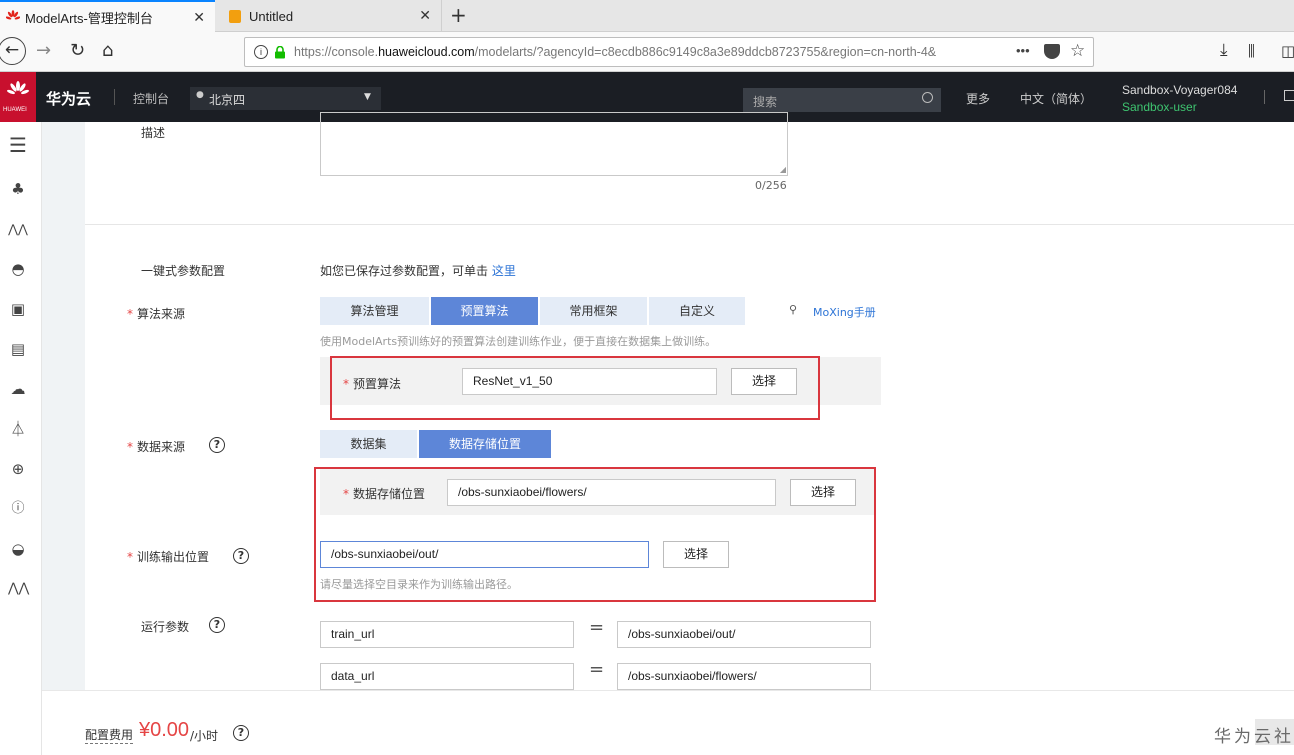 The image size is (1294, 755). What do you see at coordinates (18, 97) in the screenshot?
I see `huawei-logo: HUAWEI` at bounding box center [18, 97].